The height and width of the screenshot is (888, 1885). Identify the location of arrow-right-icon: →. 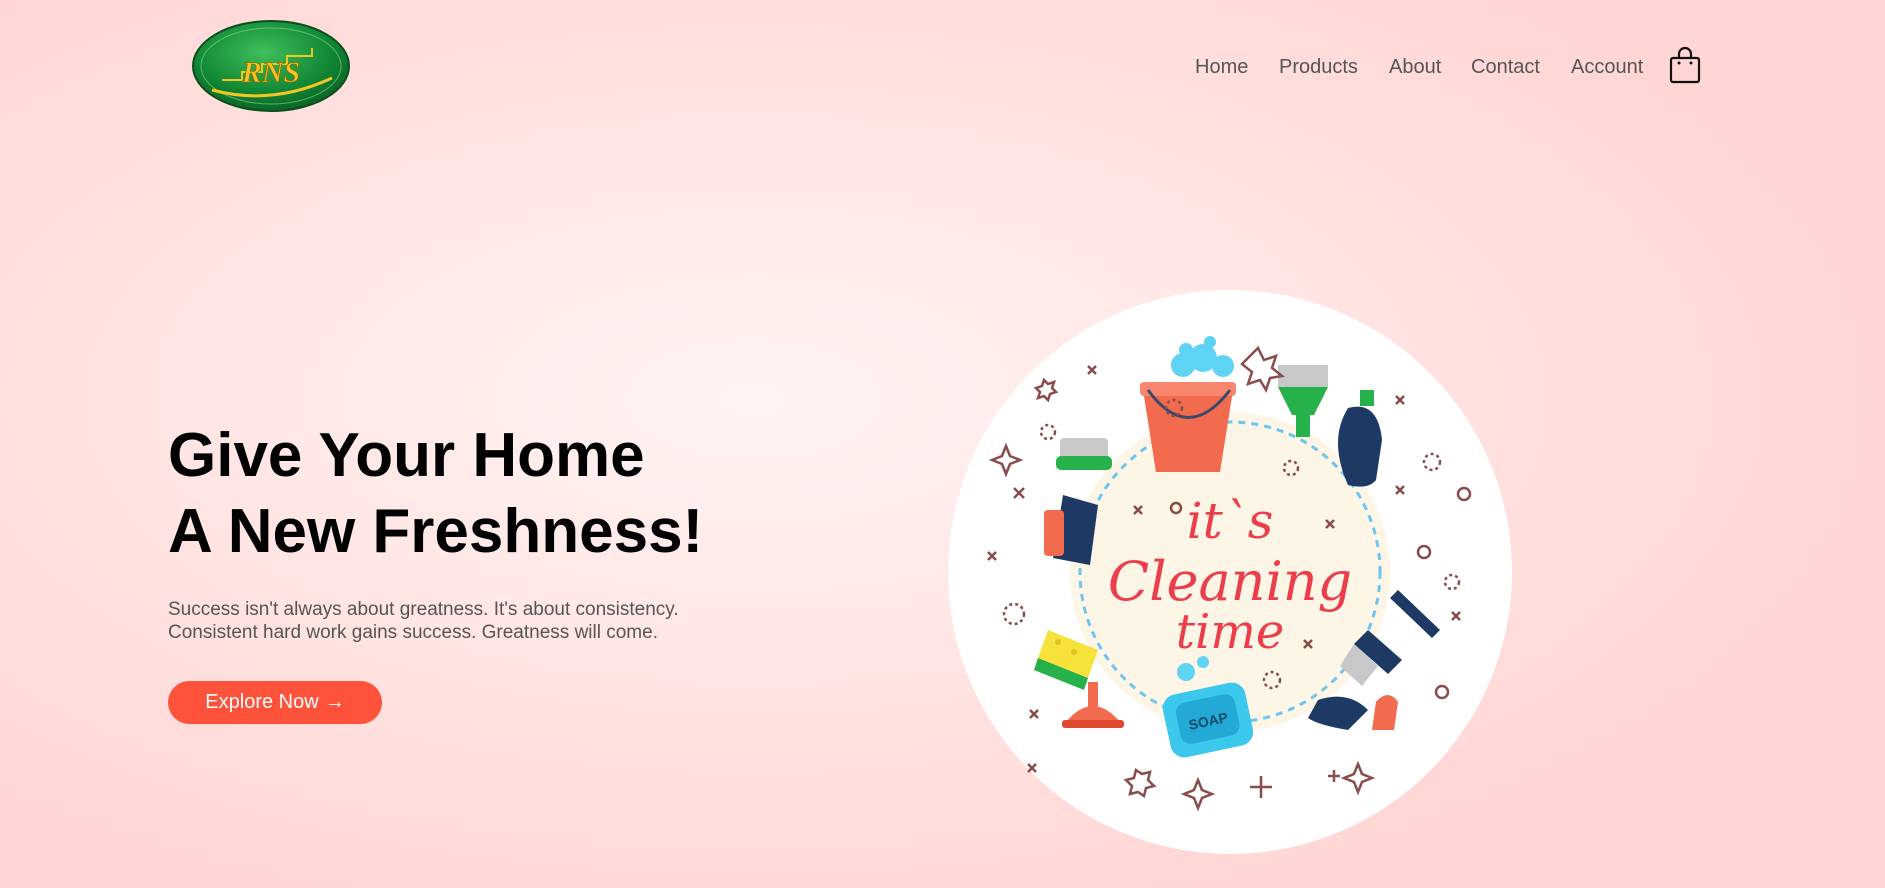
(334, 702).